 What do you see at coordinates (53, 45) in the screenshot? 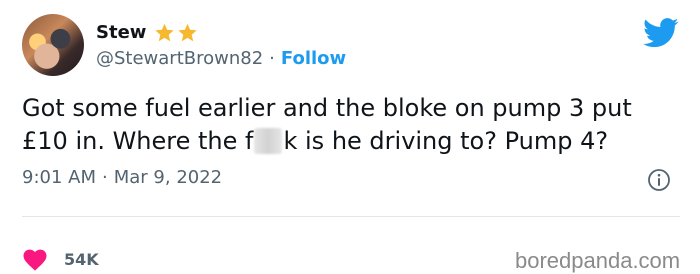
I see `avatar` at bounding box center [53, 45].